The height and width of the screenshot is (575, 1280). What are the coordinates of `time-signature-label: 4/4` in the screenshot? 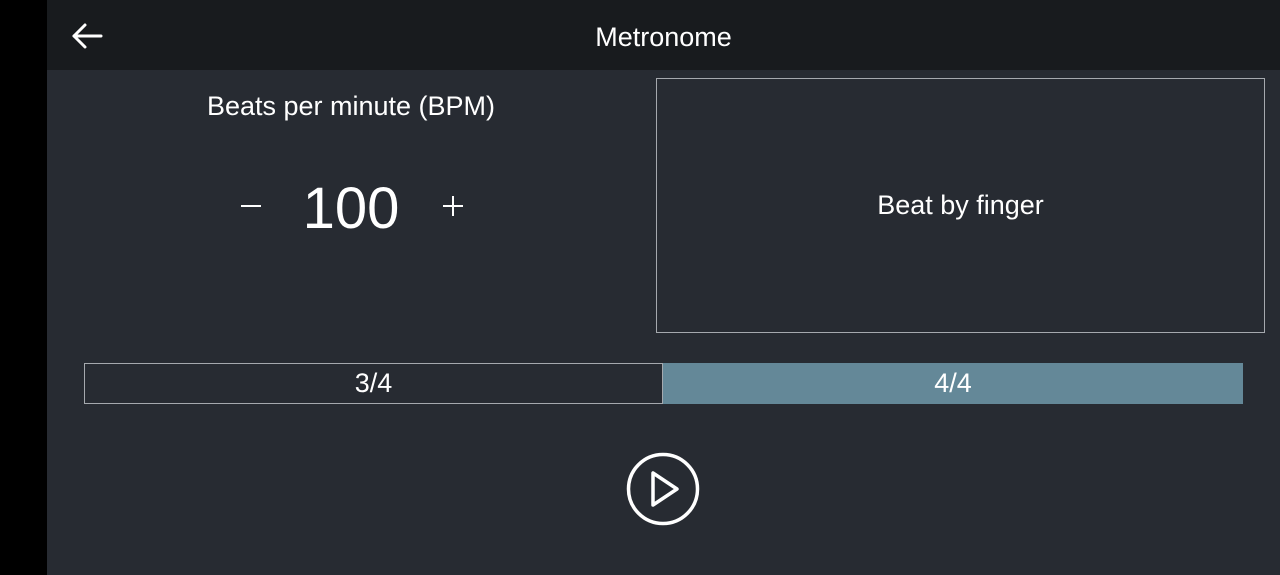 It's located at (953, 383).